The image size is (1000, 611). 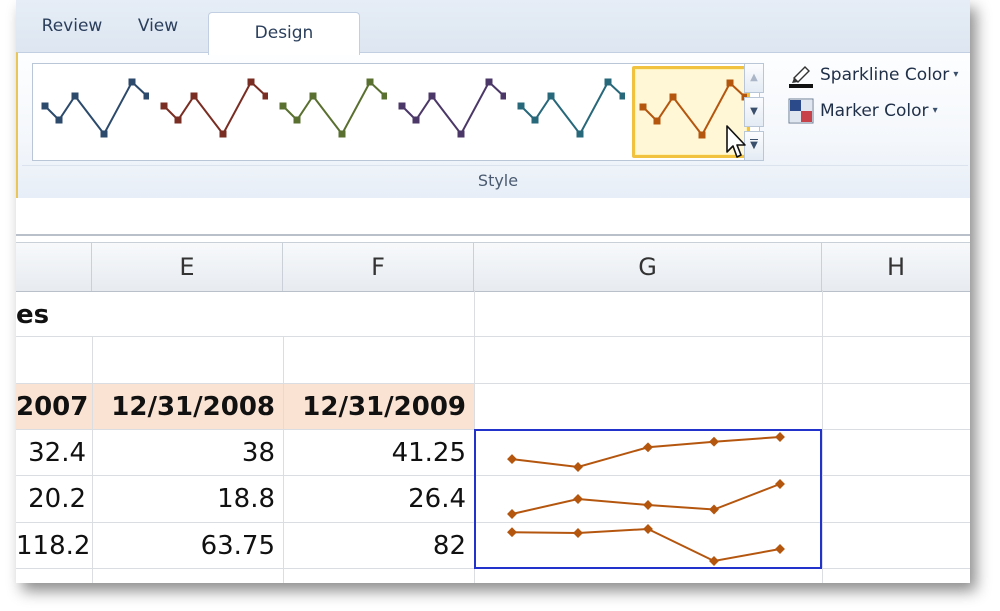 What do you see at coordinates (648, 267) in the screenshot?
I see `column-header-g: G` at bounding box center [648, 267].